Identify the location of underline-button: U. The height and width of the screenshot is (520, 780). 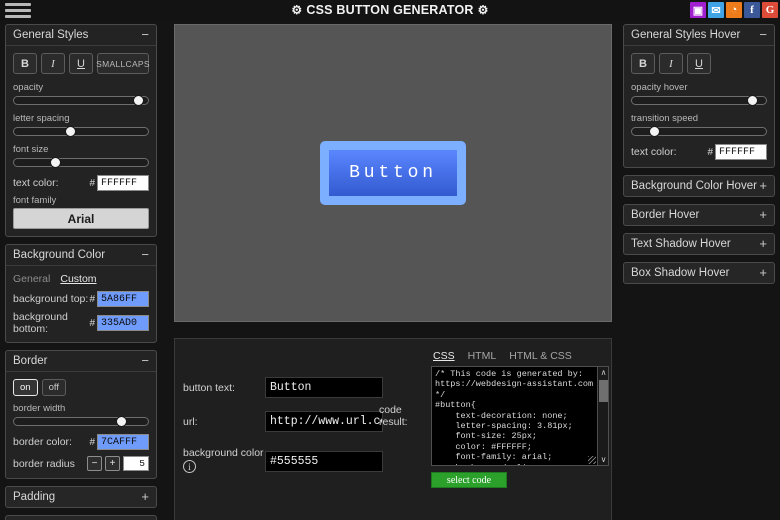
(81, 63).